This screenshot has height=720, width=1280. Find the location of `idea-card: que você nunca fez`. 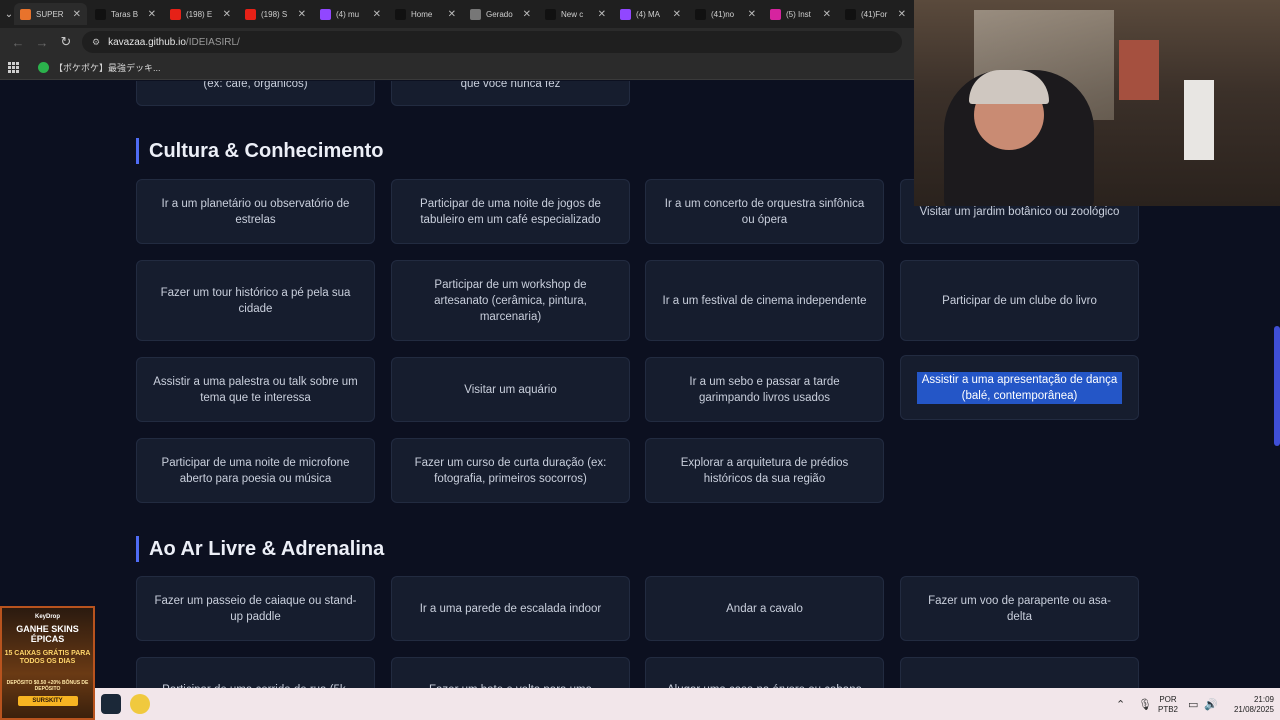

idea-card: que você nunca fez is located at coordinates (510, 93).